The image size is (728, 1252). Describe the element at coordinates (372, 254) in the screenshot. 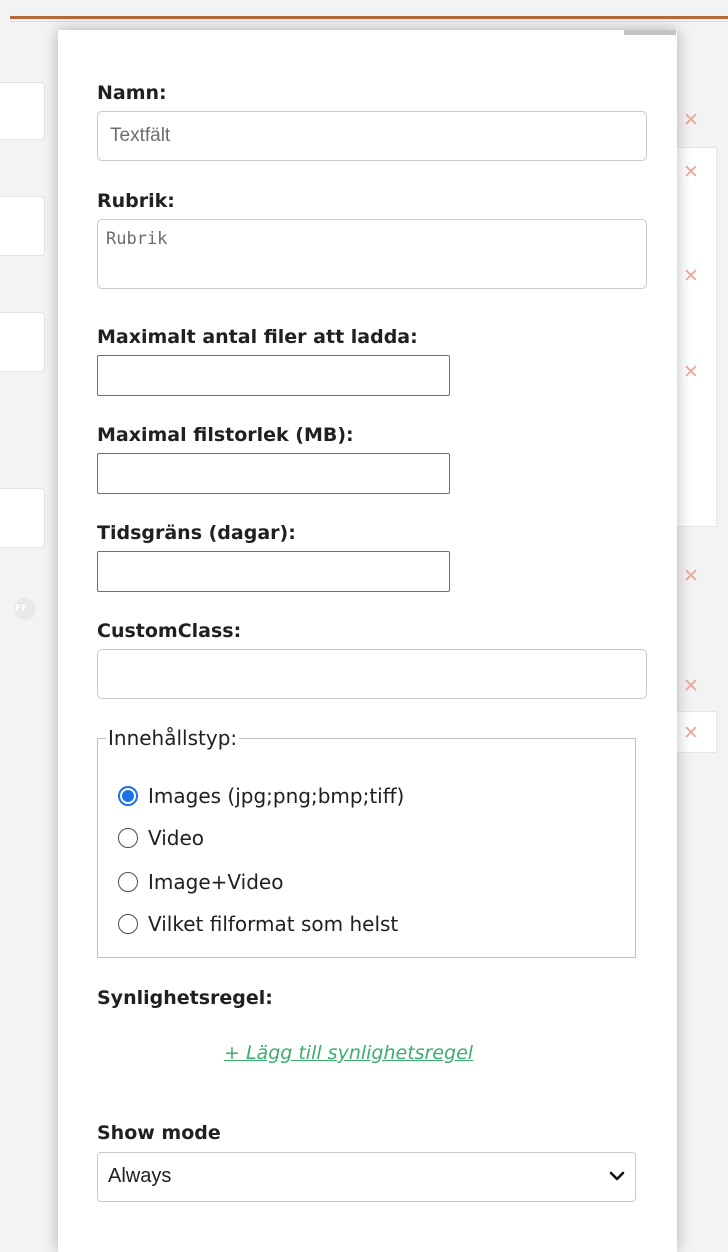

I see `title-textarea` at that location.